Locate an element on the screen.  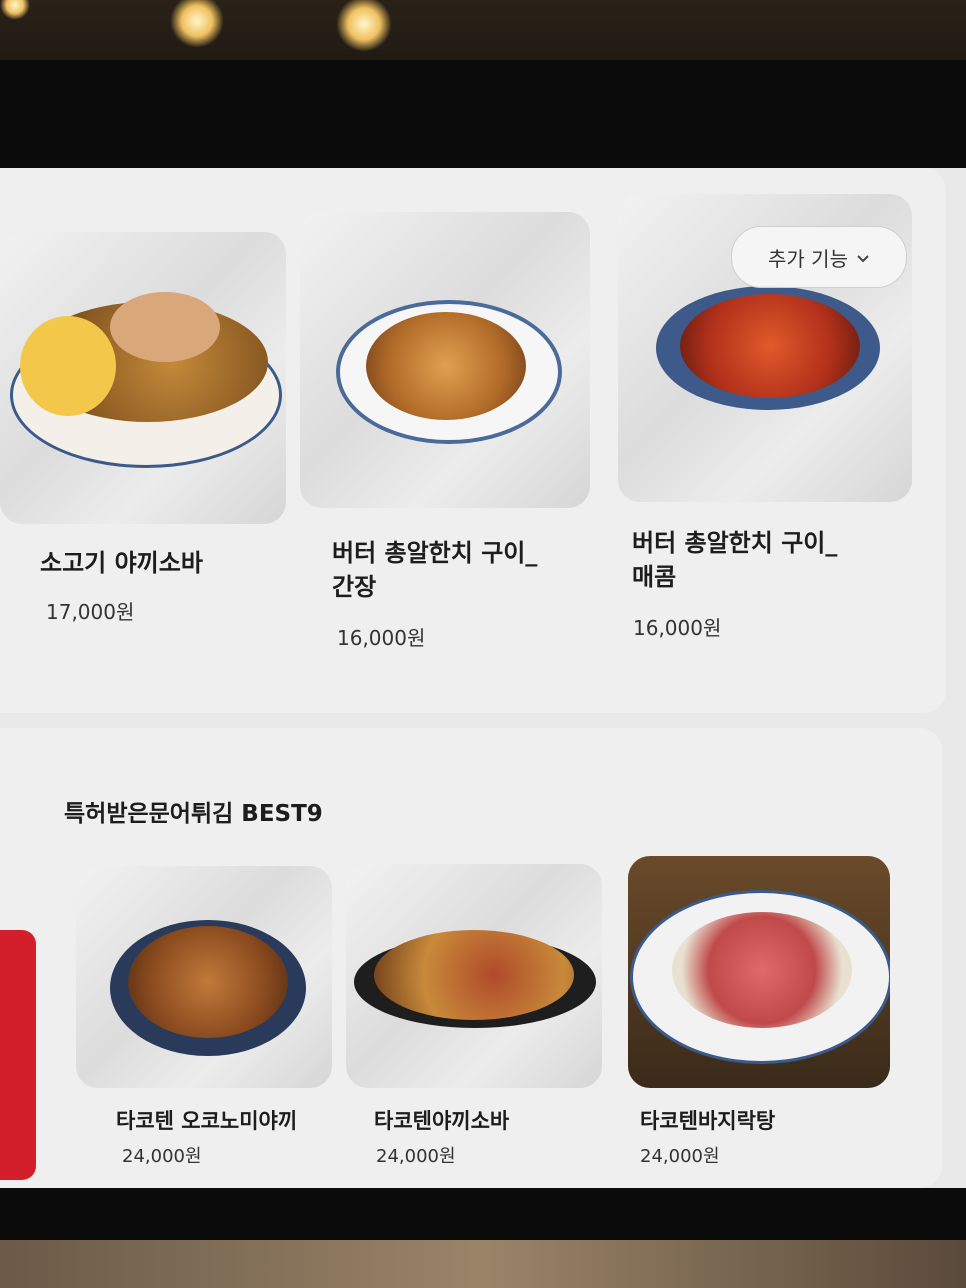
spicy-squid-dish is located at coordinates (770, 346).